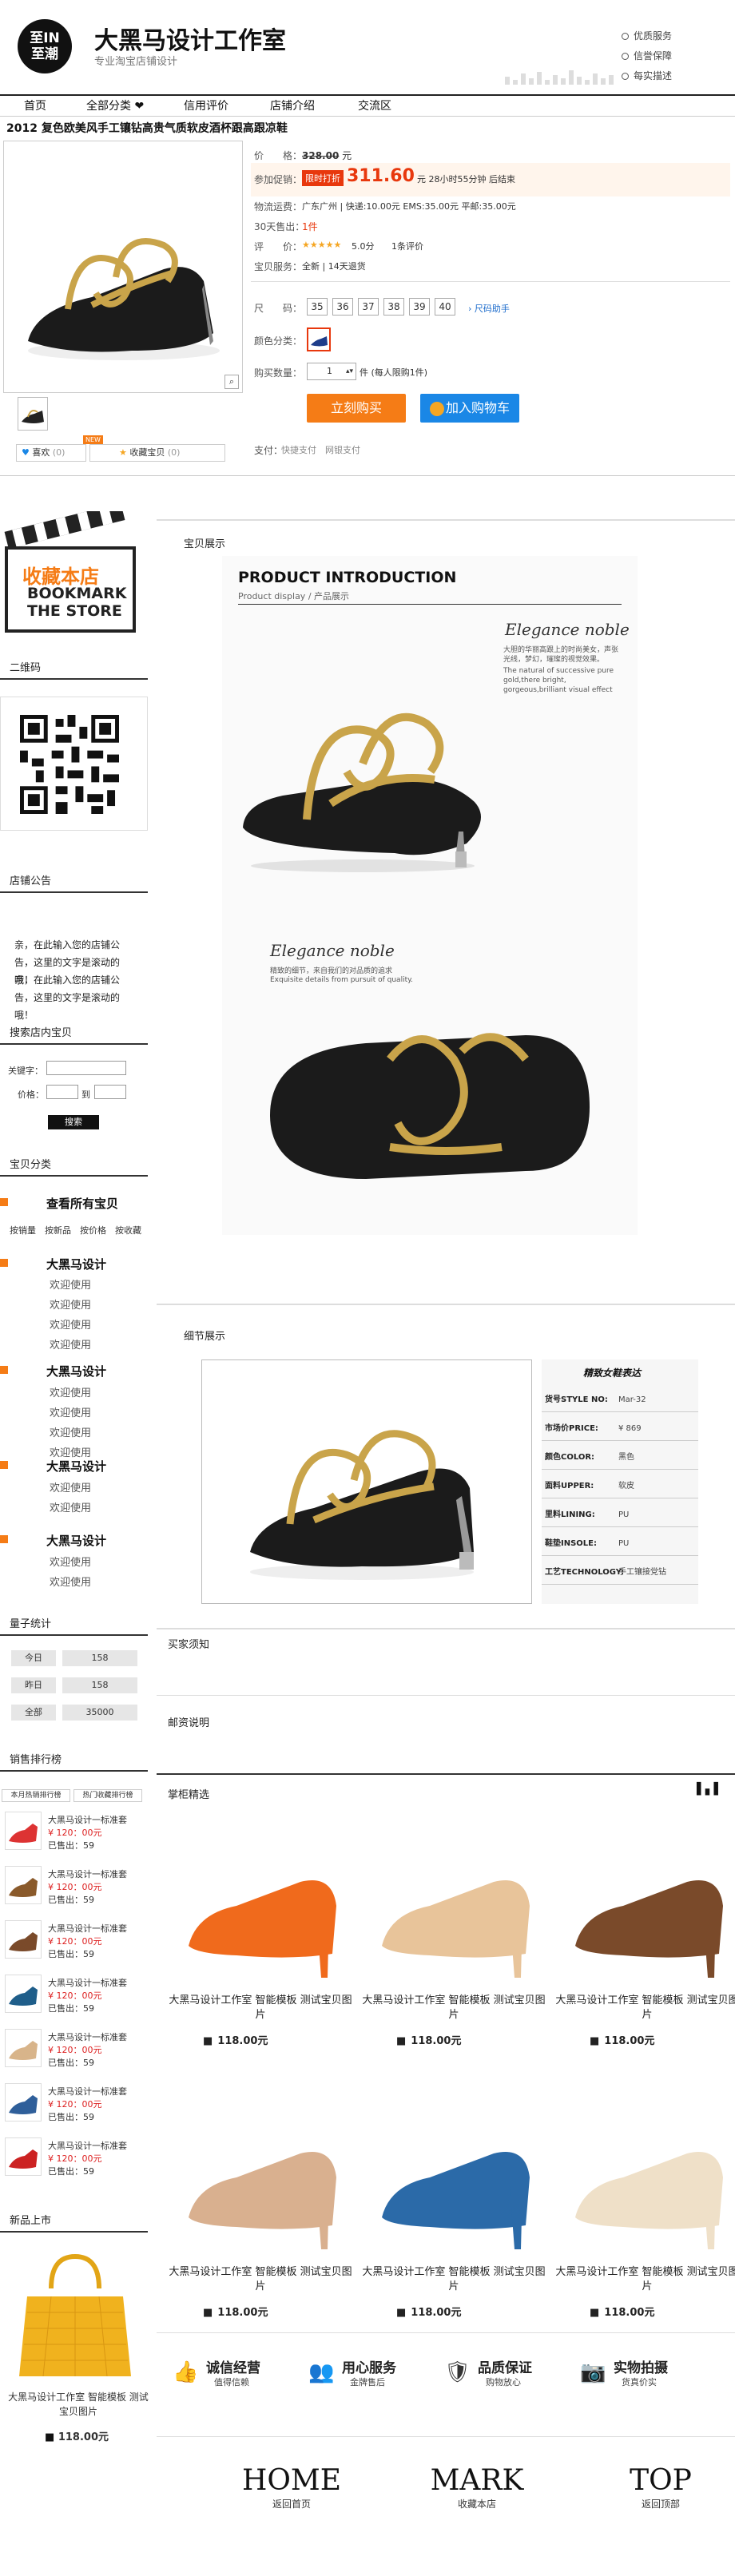  Describe the element at coordinates (157, 453) in the screenshot. I see `favorite-button: ★ 收藏宝贝 (0)` at that location.